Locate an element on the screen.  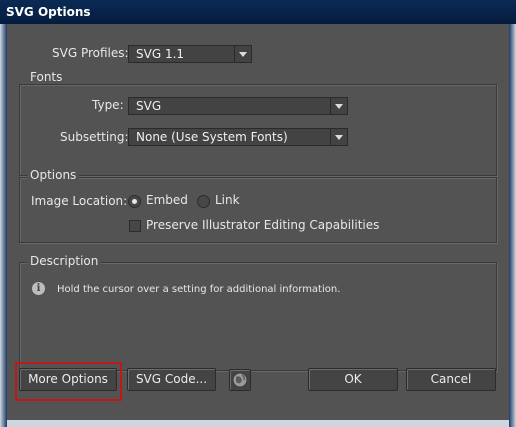
window-border-right is located at coordinates (512, 225).